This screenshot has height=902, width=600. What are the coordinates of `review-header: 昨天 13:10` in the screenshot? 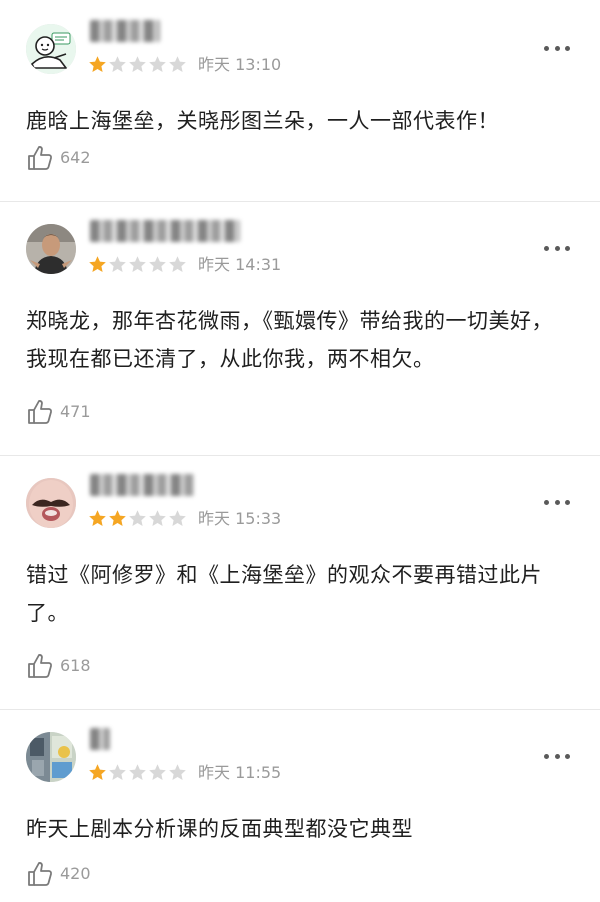 It's located at (300, 49).